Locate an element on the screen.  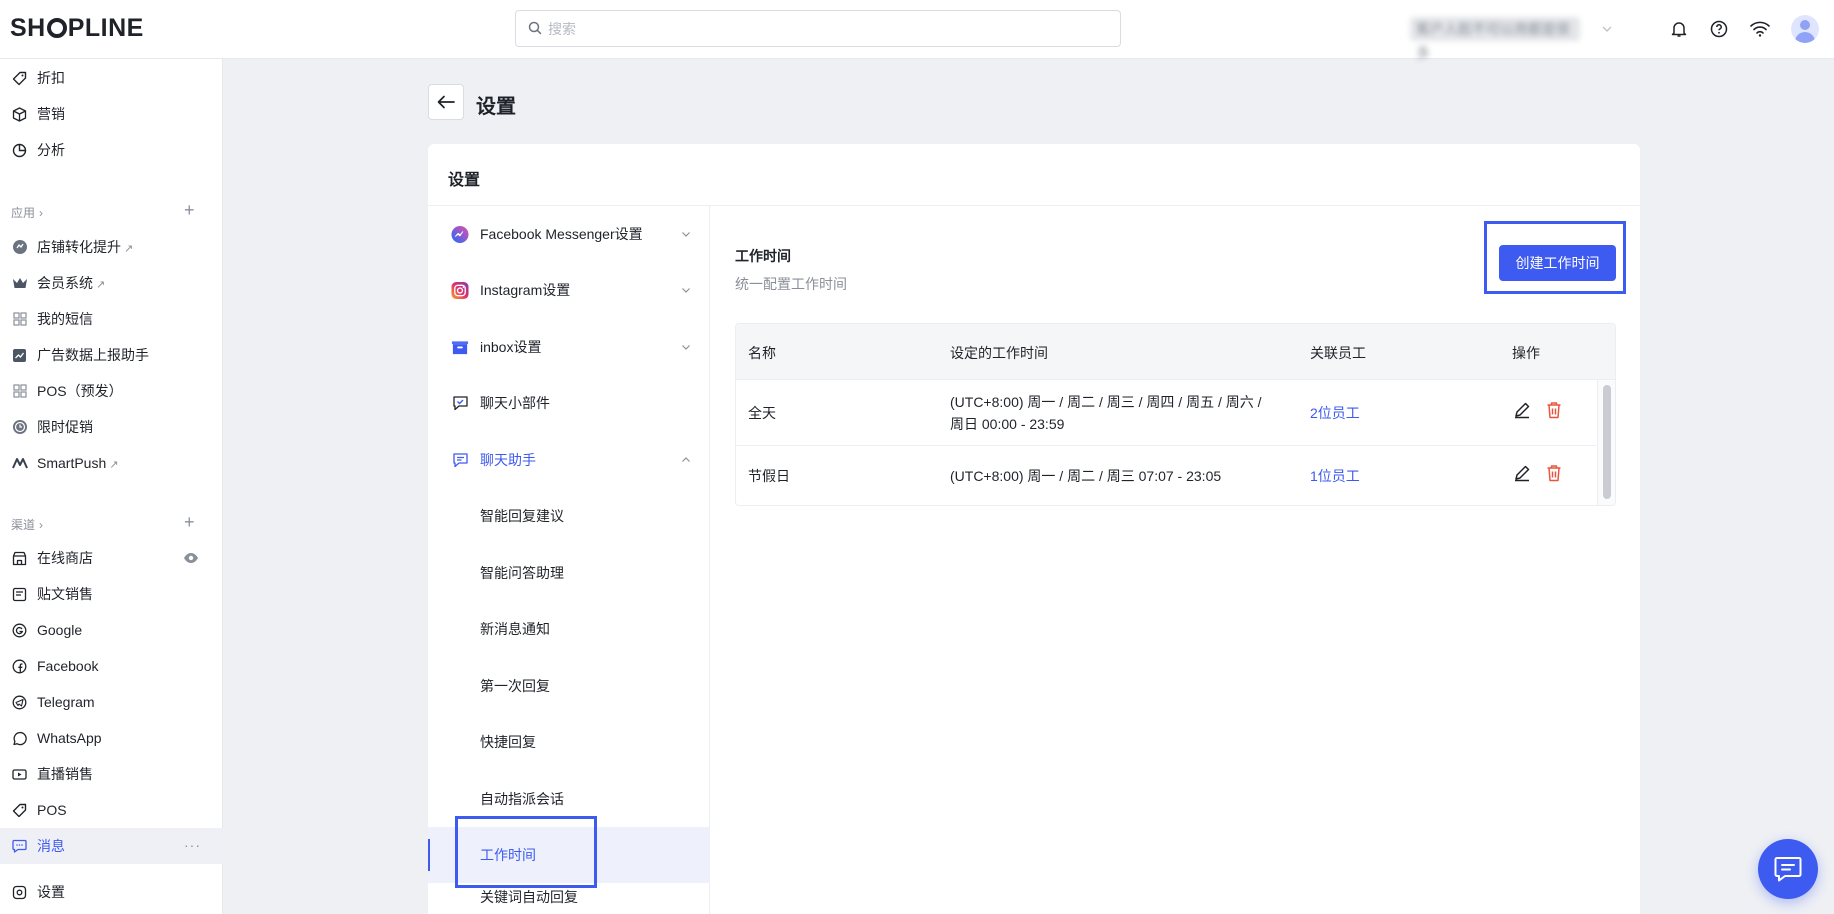
sidebar-item-label: 营销 is located at coordinates (51, 114).